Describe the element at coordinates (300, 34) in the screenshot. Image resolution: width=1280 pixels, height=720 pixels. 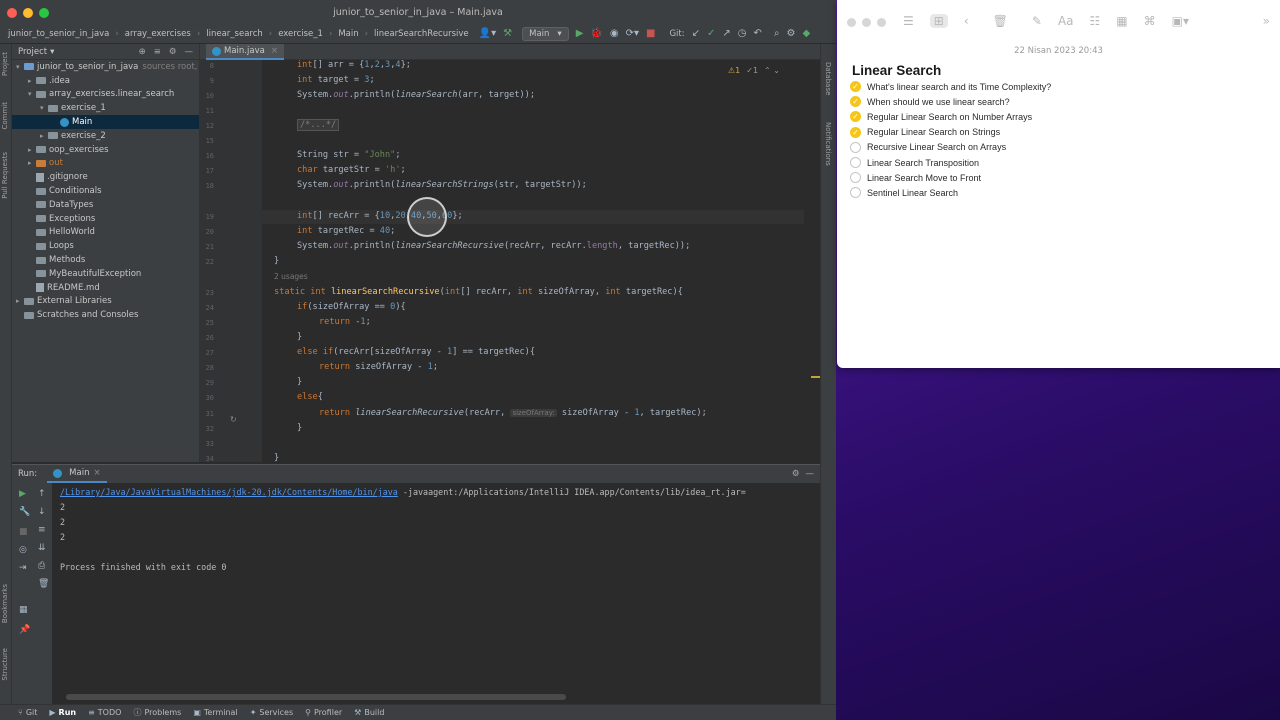
I see `breadcrumb-exercise-1: exercise_1` at that location.